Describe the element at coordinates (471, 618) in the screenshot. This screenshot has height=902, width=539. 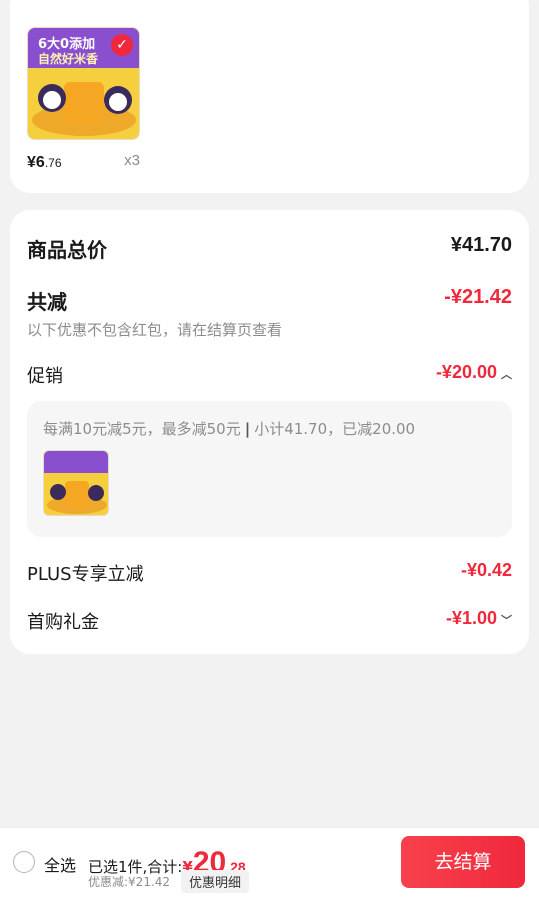
I see `first-purchase-value: -¥1.00` at that location.